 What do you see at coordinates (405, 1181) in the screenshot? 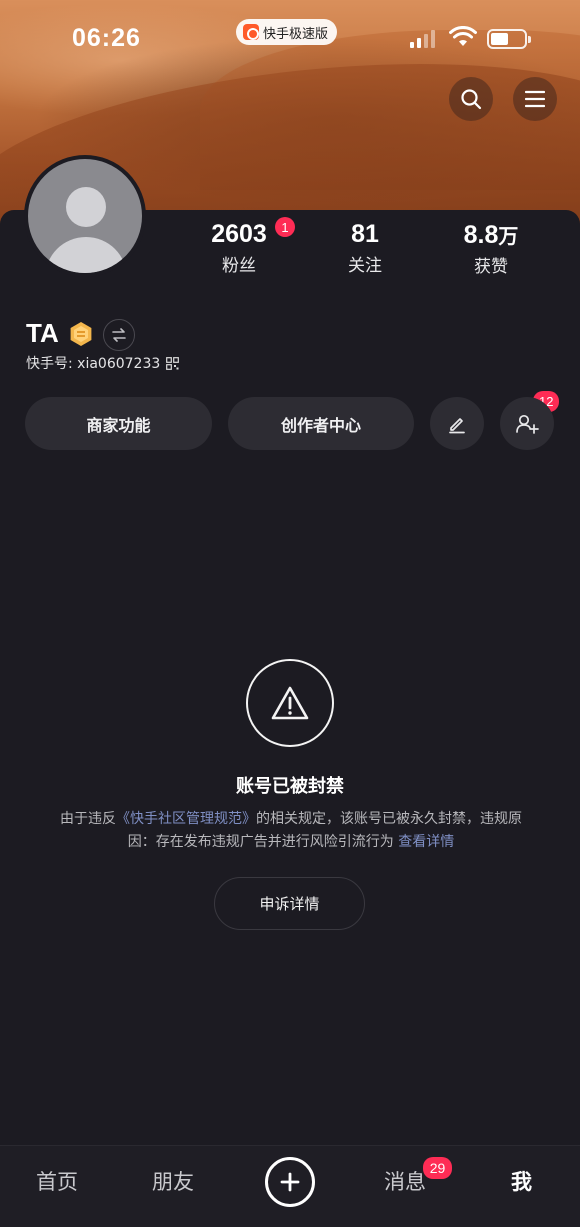
I see `tab-messages: 消息` at bounding box center [405, 1181].